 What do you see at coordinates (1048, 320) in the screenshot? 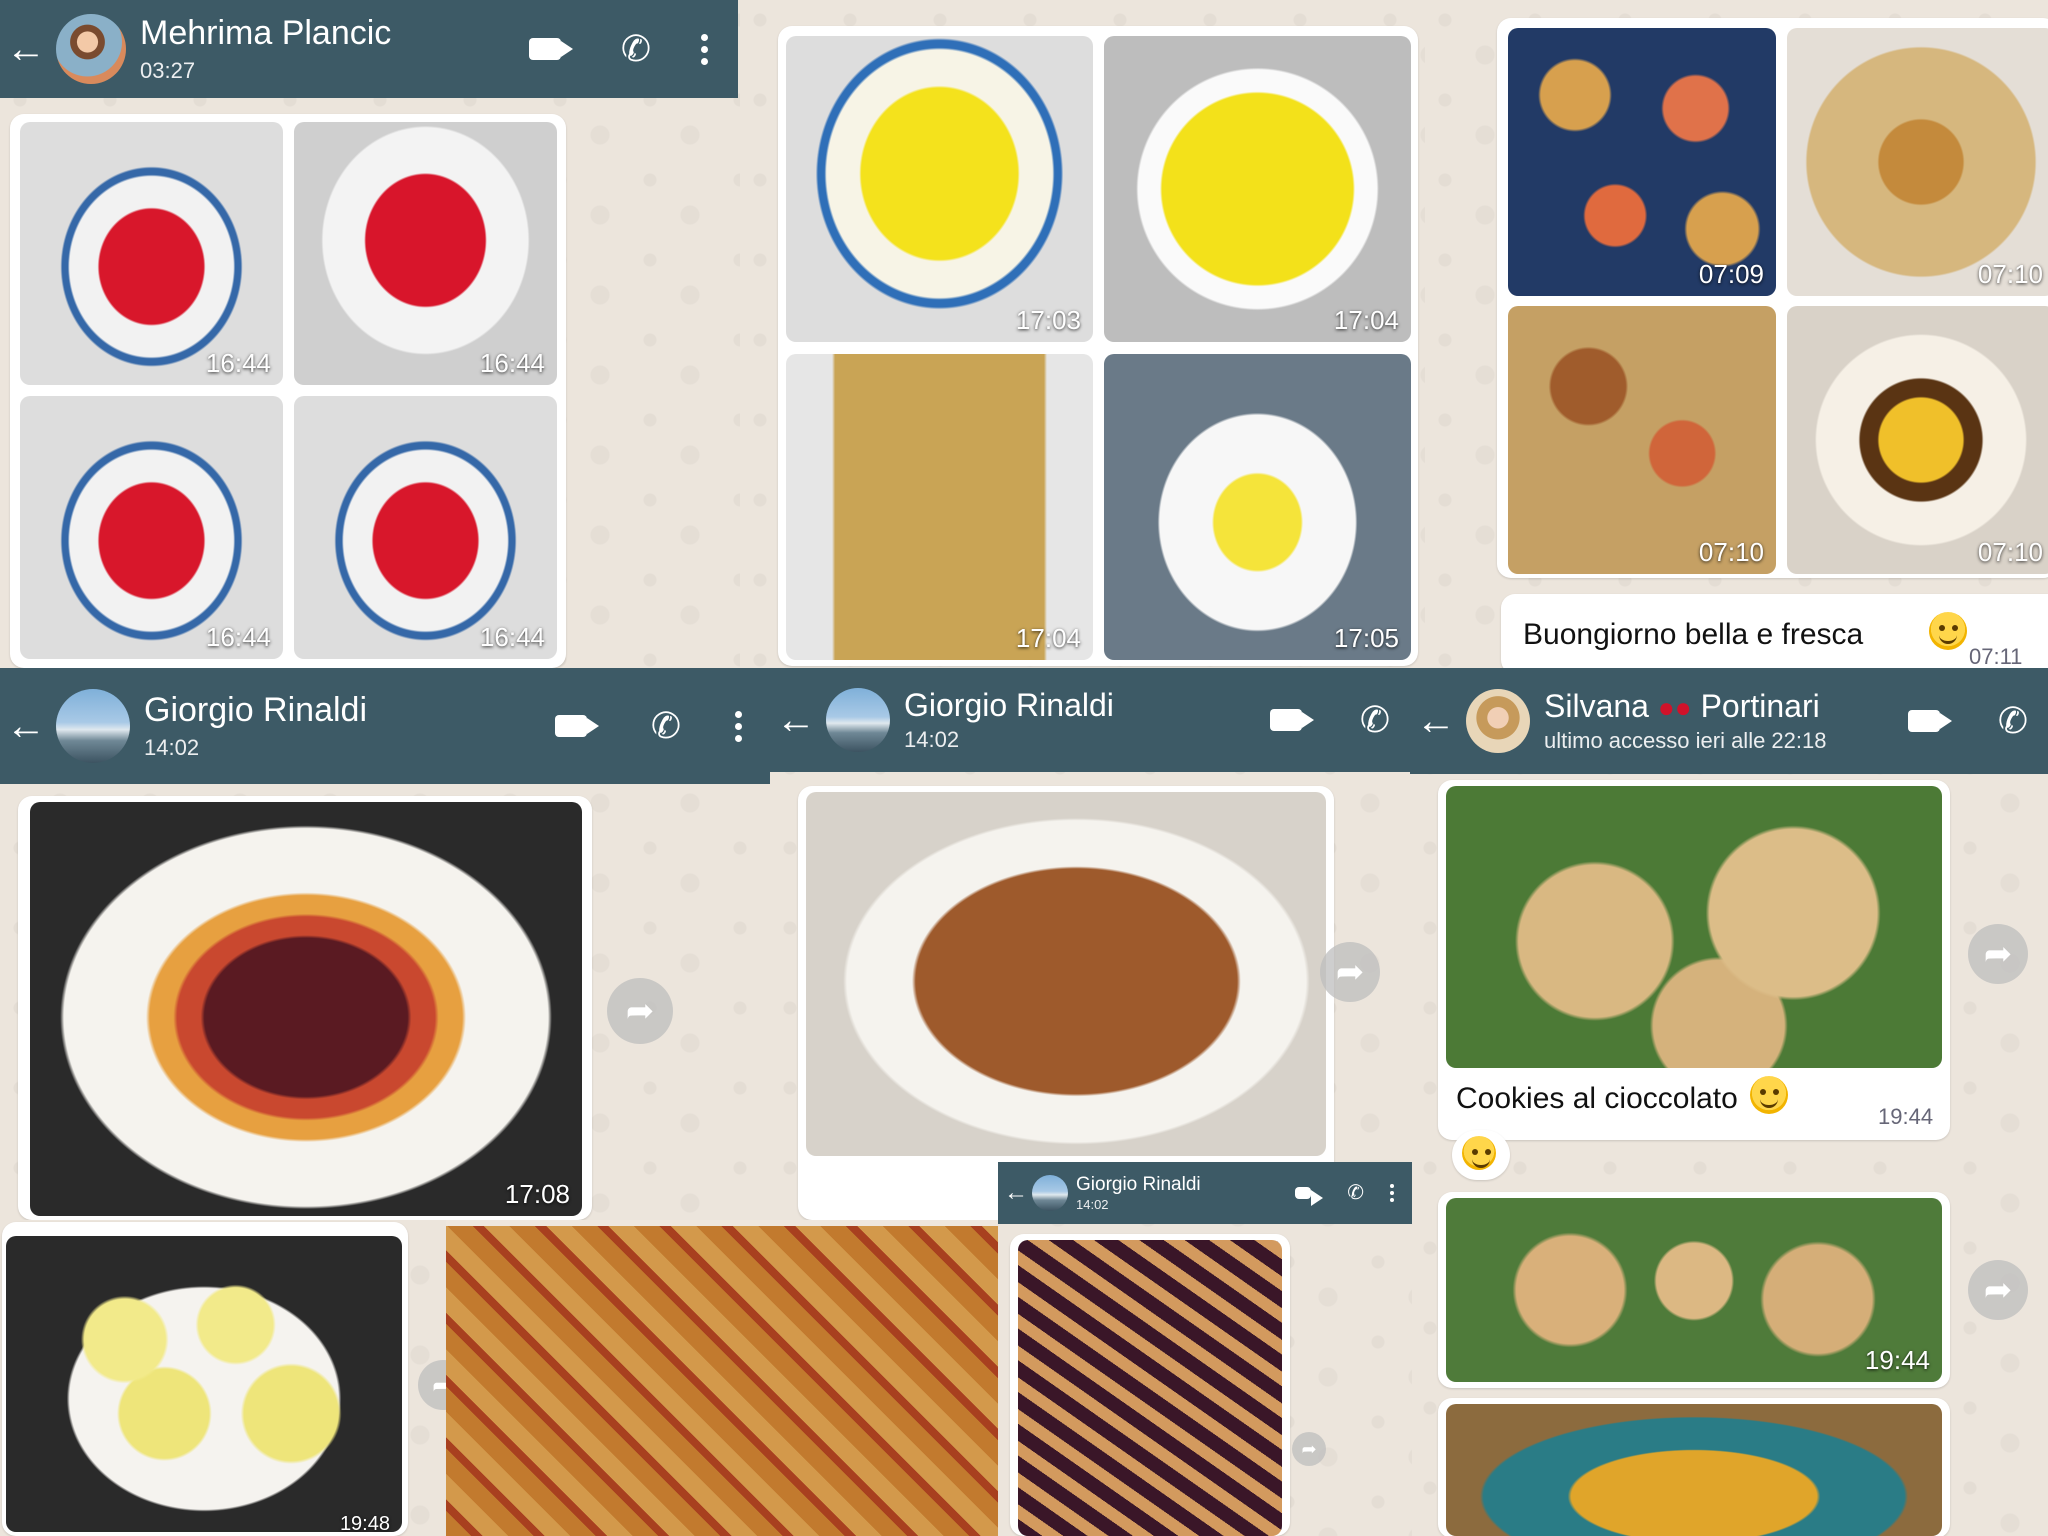
I see `timestamp: 17:03` at bounding box center [1048, 320].